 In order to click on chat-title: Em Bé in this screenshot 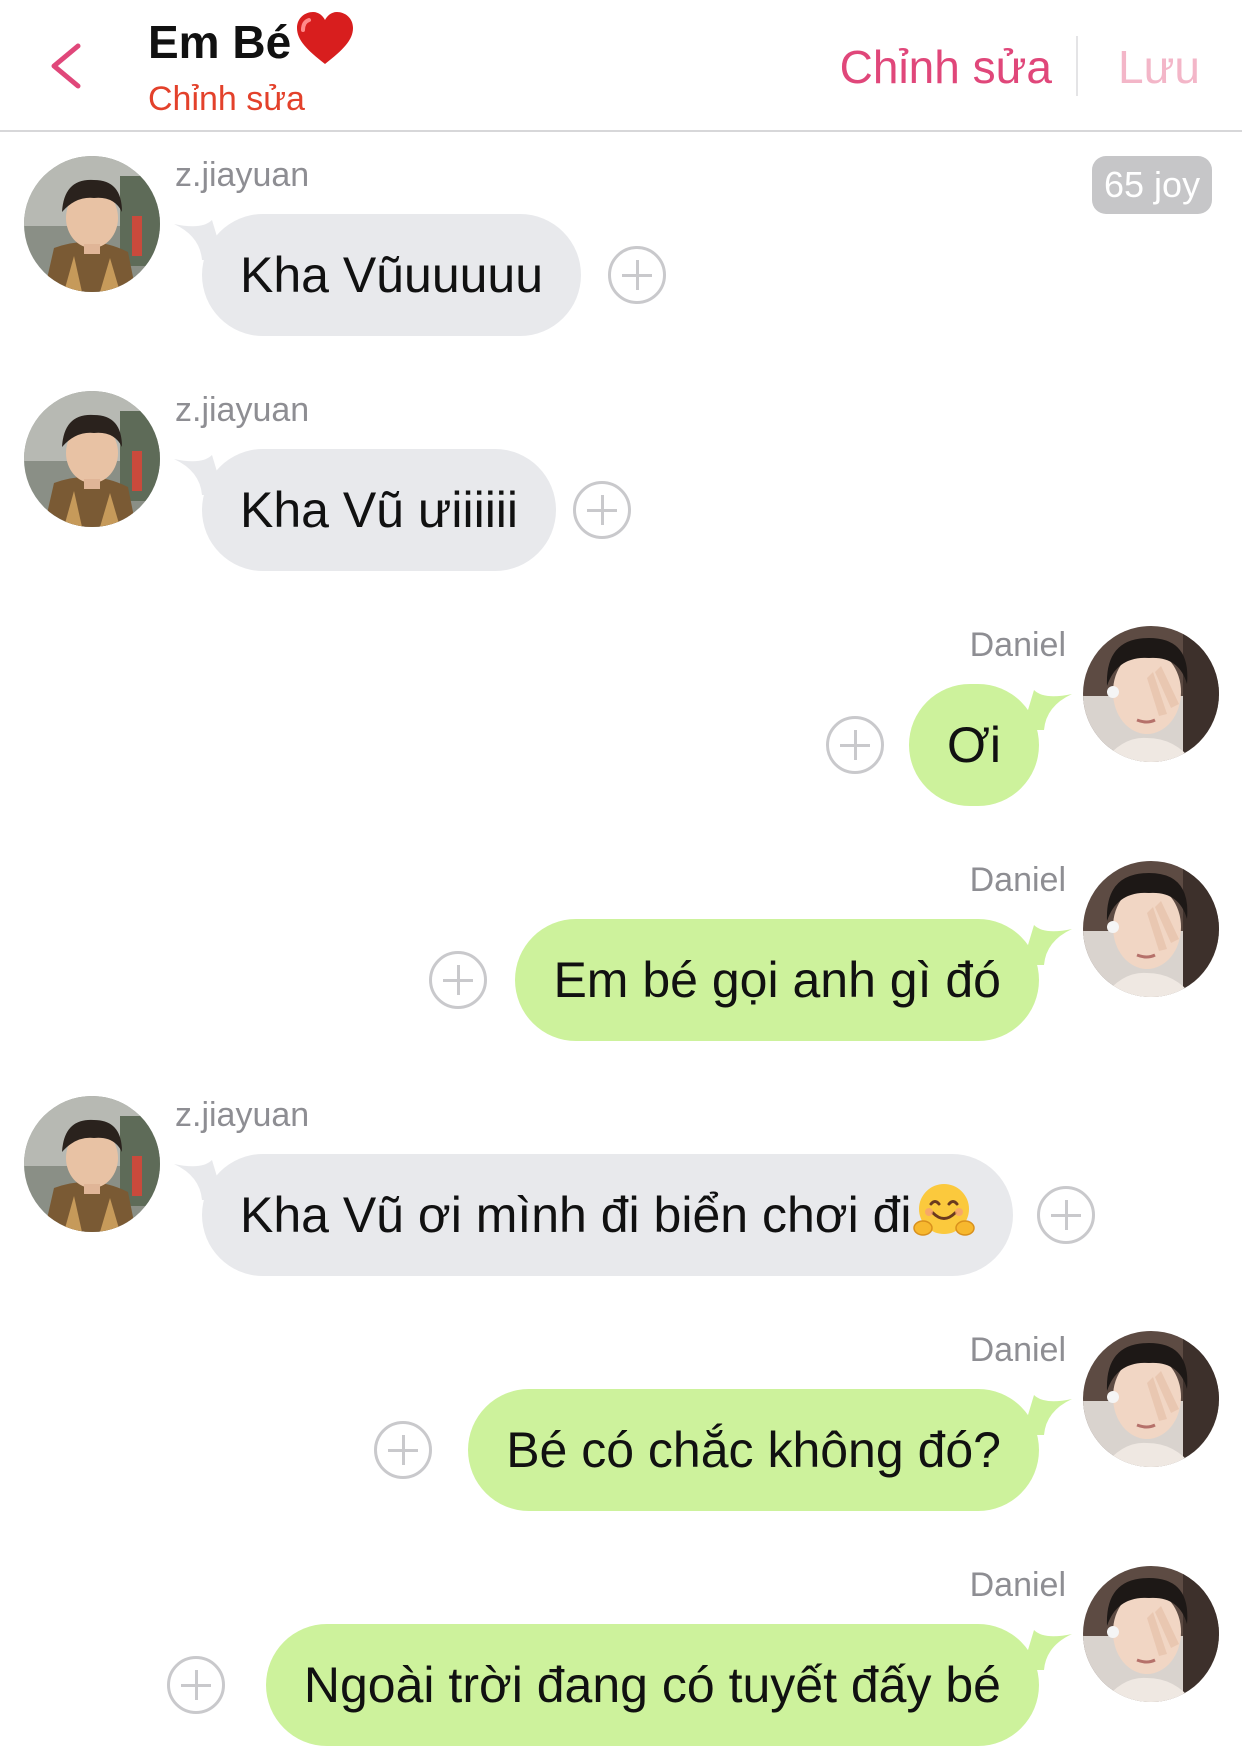, I will do `click(251, 40)`.